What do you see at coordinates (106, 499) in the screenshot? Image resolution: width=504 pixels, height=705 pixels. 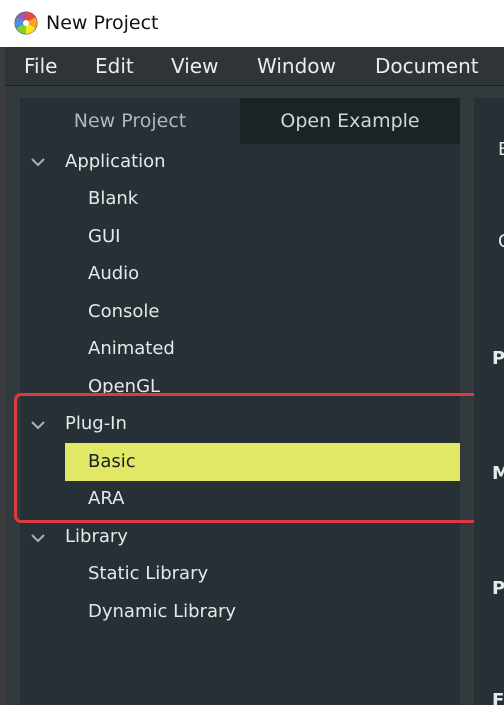 I see `tree-item-ara: ARA` at bounding box center [106, 499].